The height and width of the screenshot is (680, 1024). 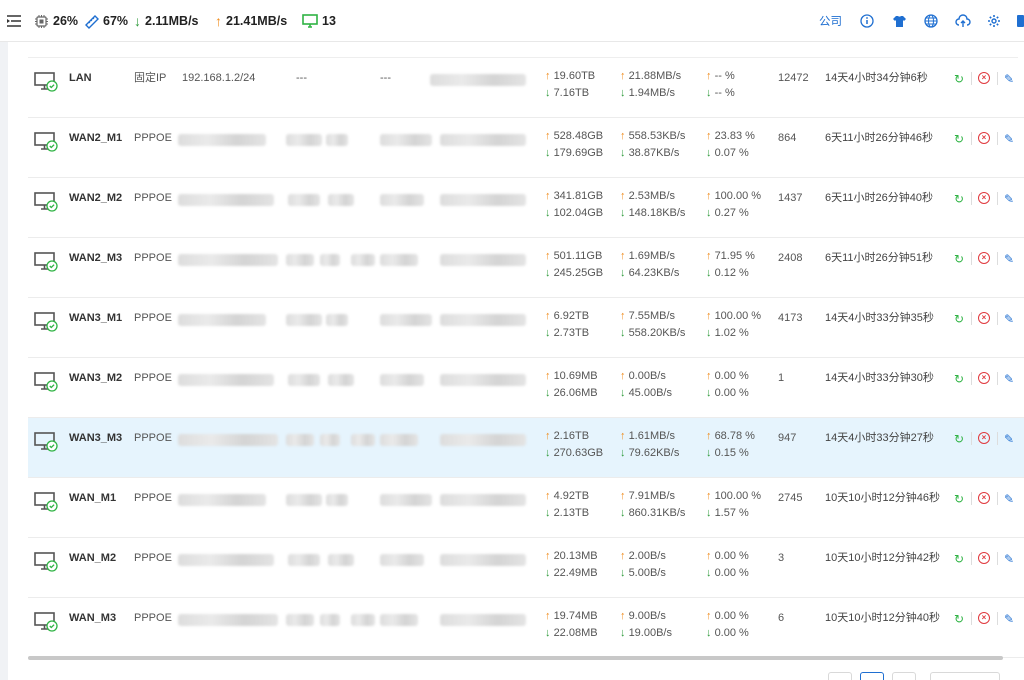 What do you see at coordinates (571, 625) in the screenshot?
I see `traffic-total: ↑ 19.74MB ↓ 22.08MB` at bounding box center [571, 625].